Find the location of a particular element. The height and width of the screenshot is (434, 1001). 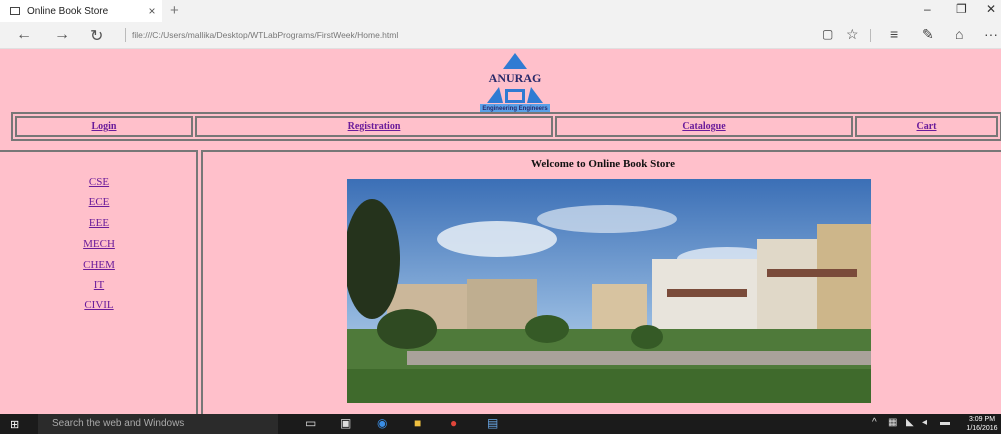

tab-bar: Online Book Store × + – ❐ ✕ is located at coordinates (500, 11).